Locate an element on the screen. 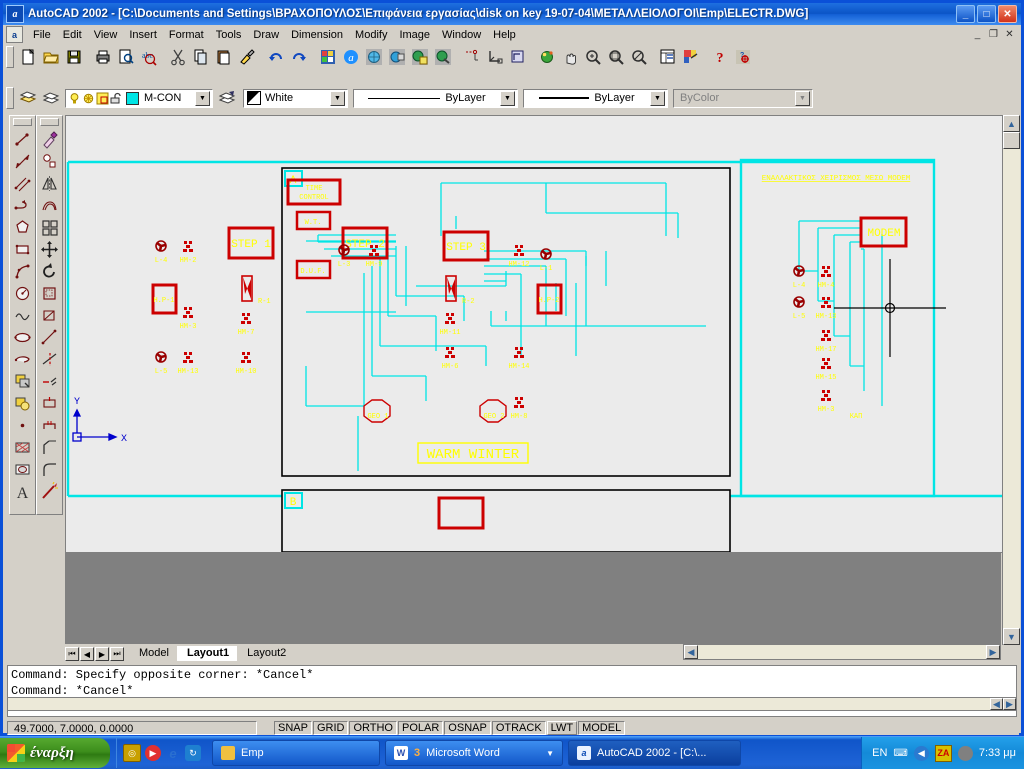 The image size is (1024, 769). status-lwt: LWT is located at coordinates (562, 728).